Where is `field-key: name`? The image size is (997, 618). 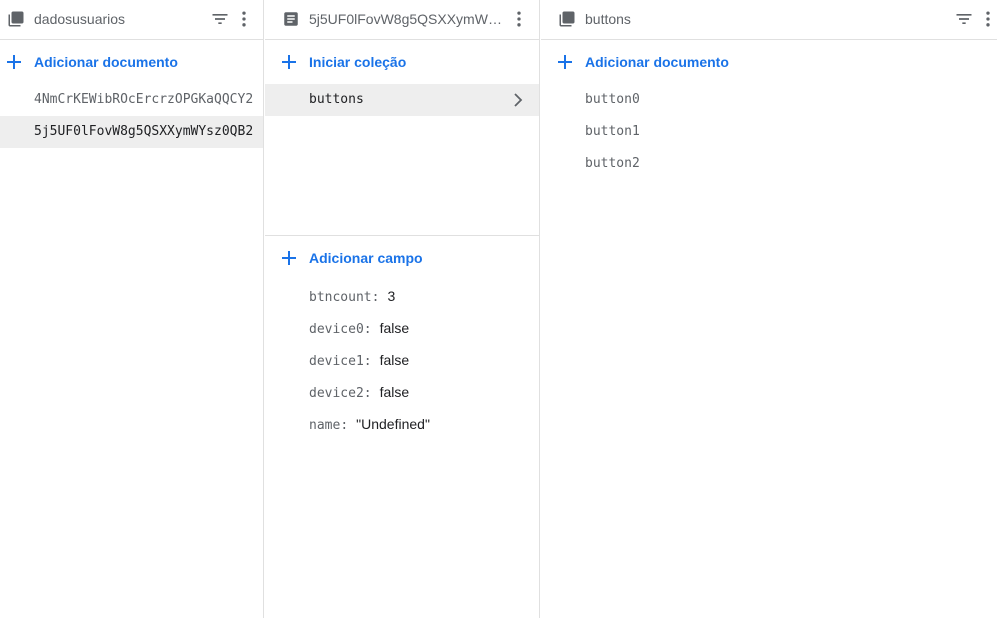 field-key: name is located at coordinates (325, 425).